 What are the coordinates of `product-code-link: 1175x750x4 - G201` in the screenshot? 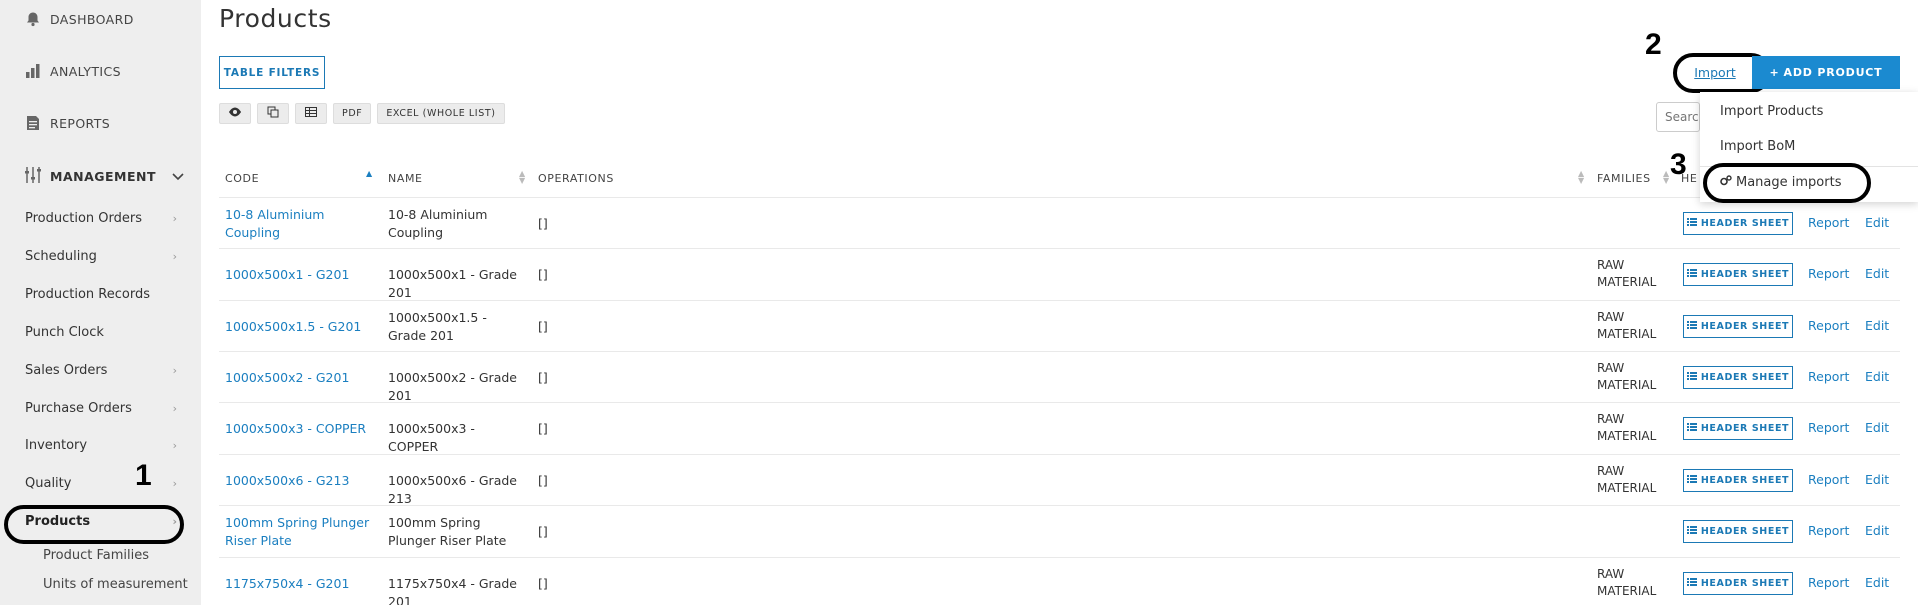 It's located at (300, 584).